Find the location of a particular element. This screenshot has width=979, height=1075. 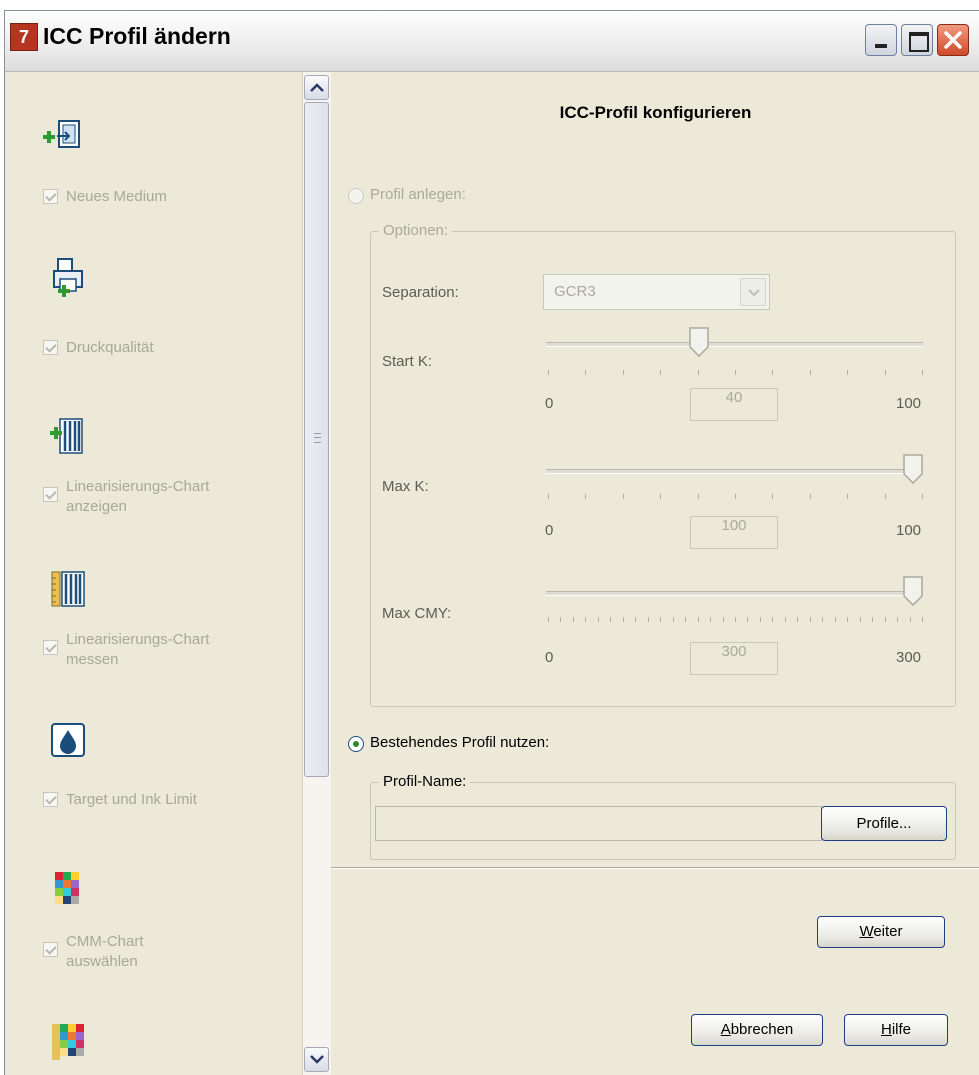

linearization-chart-measure-icon is located at coordinates (68, 589).